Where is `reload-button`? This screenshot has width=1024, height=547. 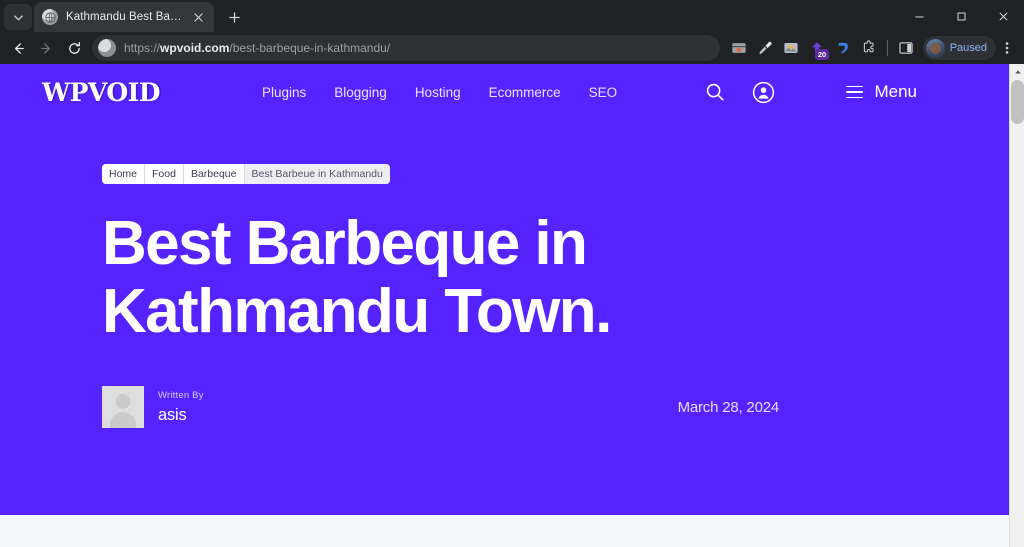
reload-button is located at coordinates (74, 48).